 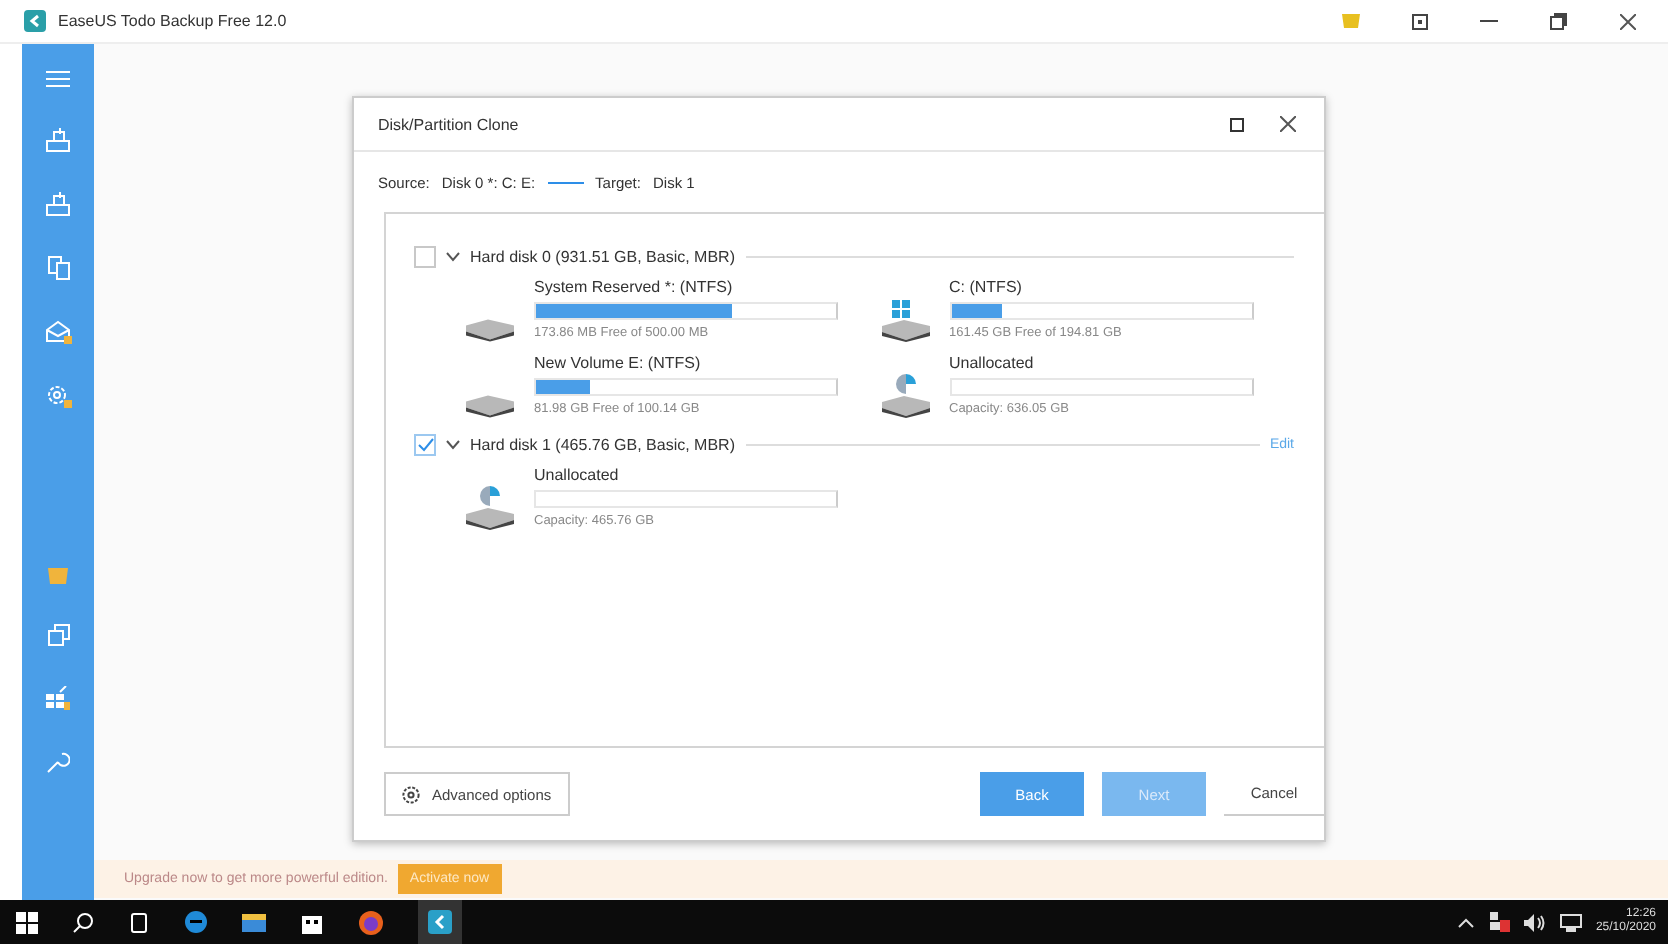 What do you see at coordinates (27, 922) in the screenshot?
I see `windows-logo-icon` at bounding box center [27, 922].